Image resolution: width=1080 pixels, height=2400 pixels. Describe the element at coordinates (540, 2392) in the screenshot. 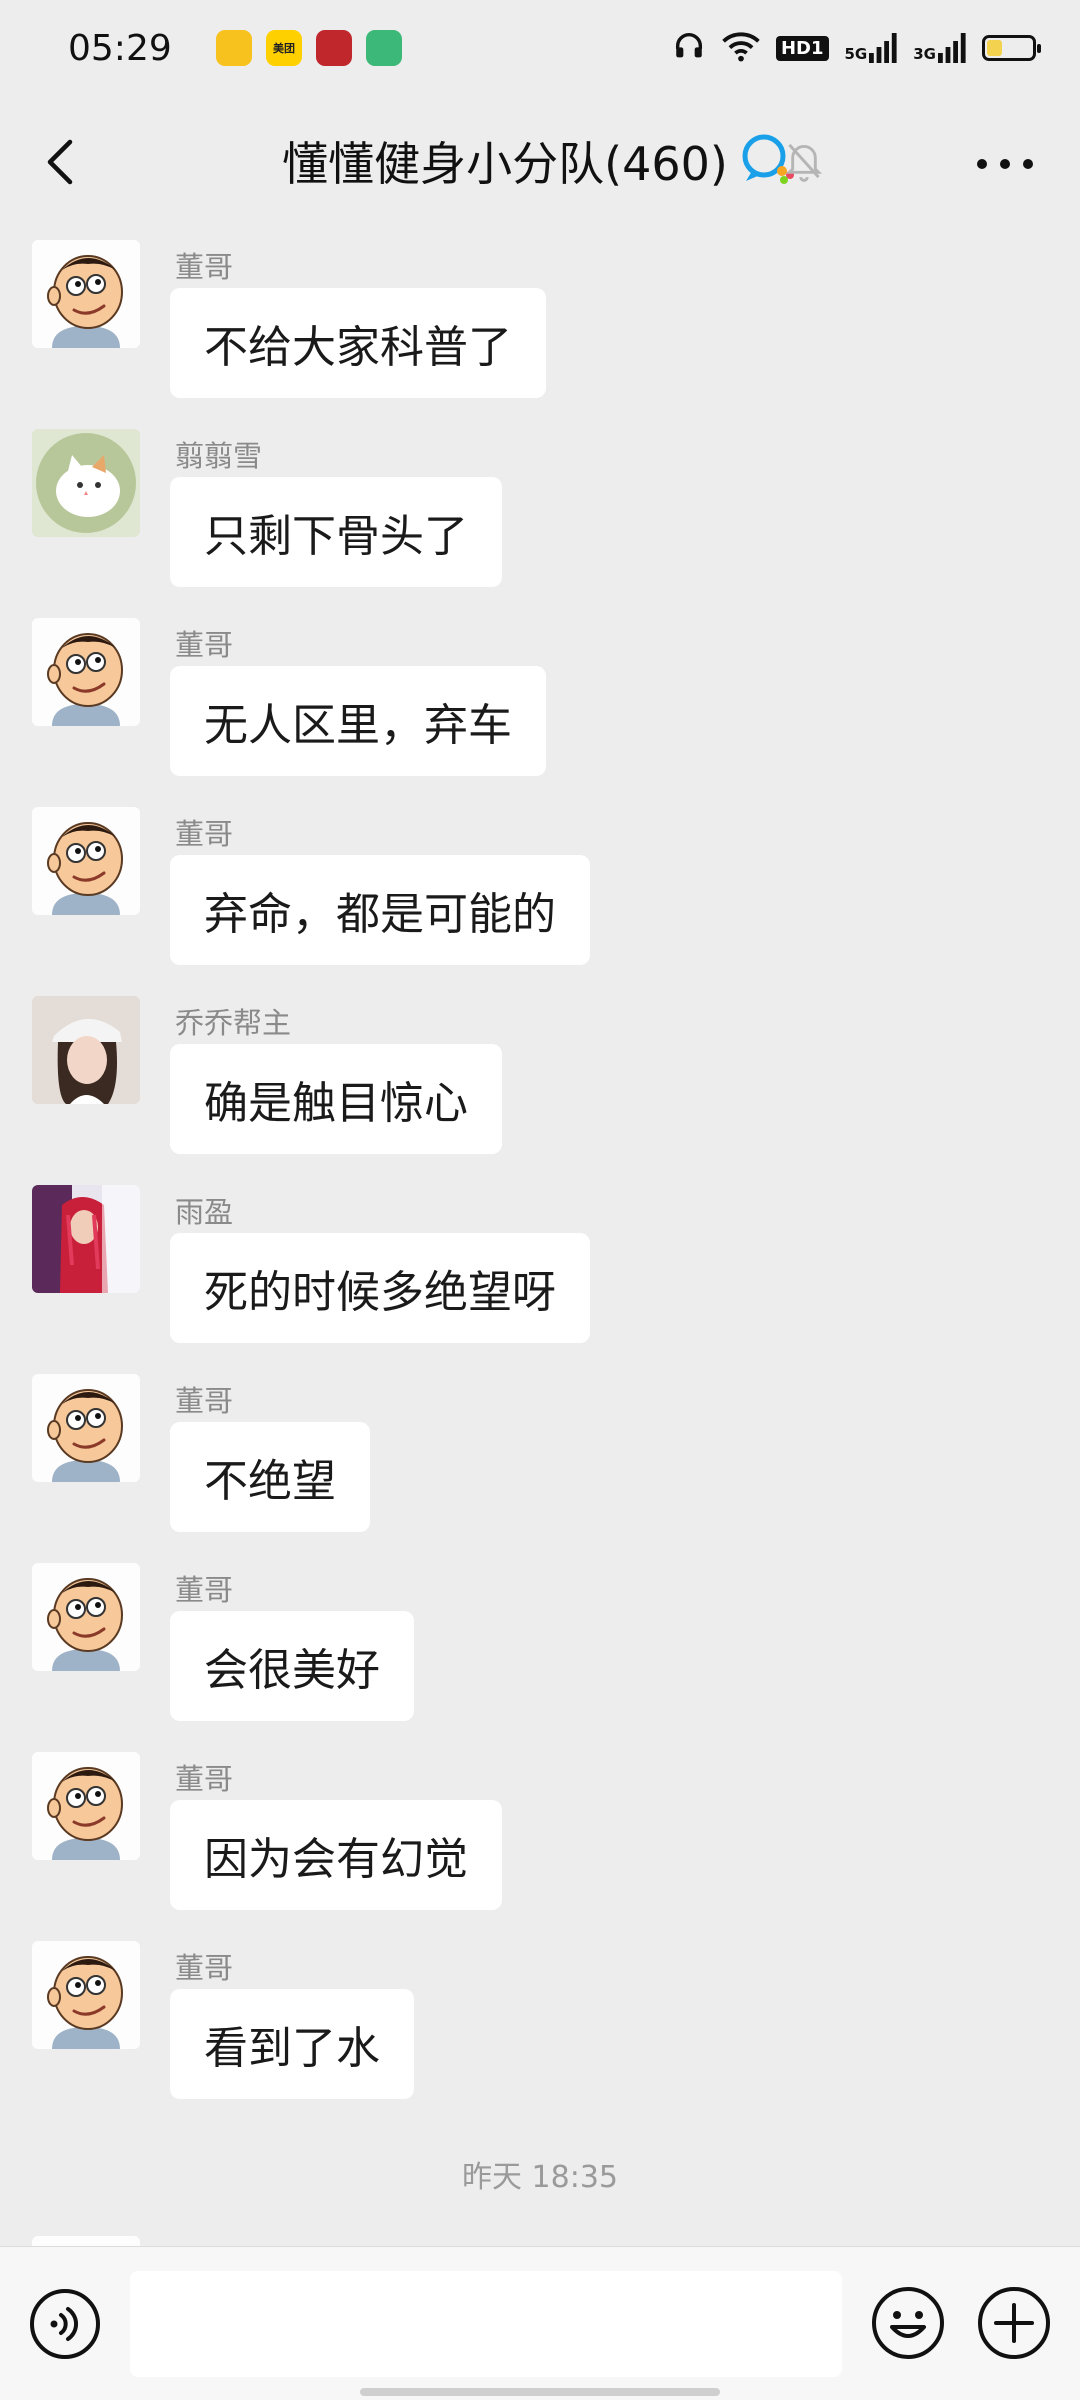

I see `home-indicator` at that location.